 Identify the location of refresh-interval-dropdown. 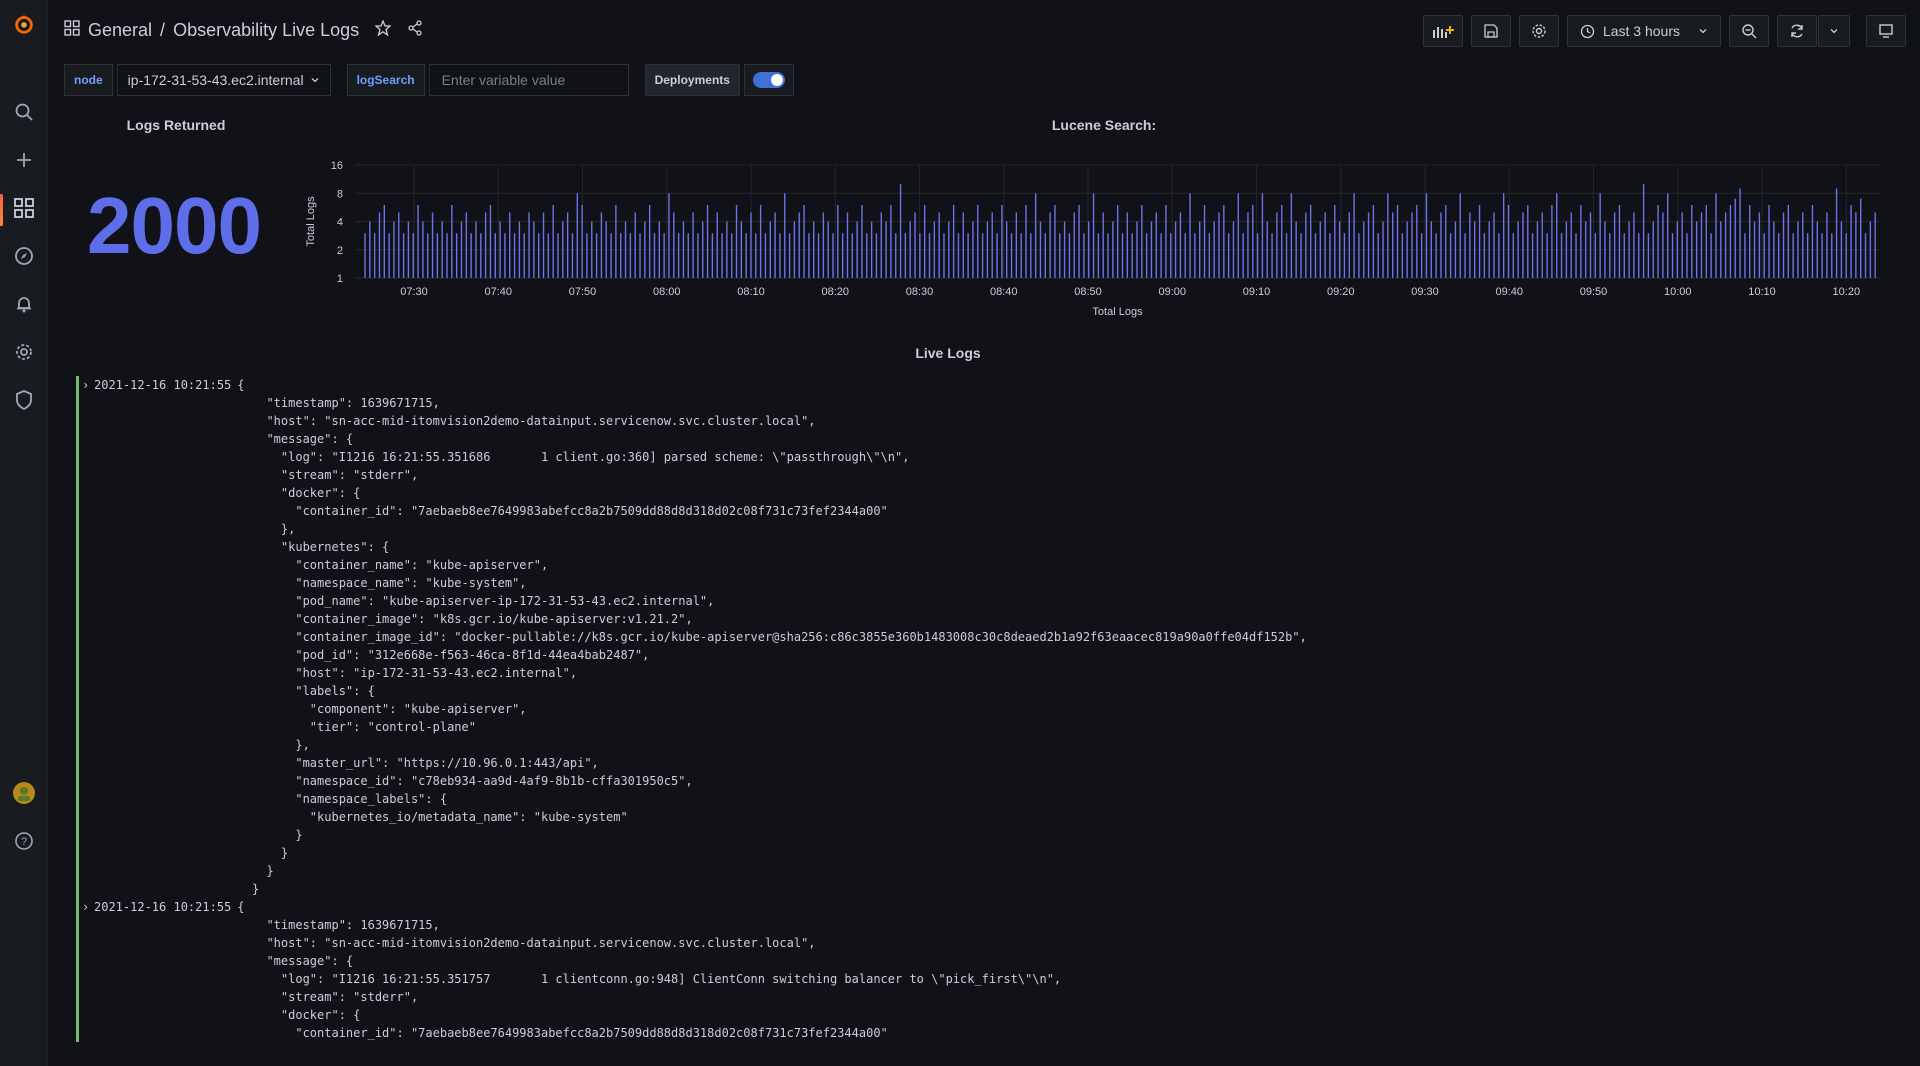
(1834, 31).